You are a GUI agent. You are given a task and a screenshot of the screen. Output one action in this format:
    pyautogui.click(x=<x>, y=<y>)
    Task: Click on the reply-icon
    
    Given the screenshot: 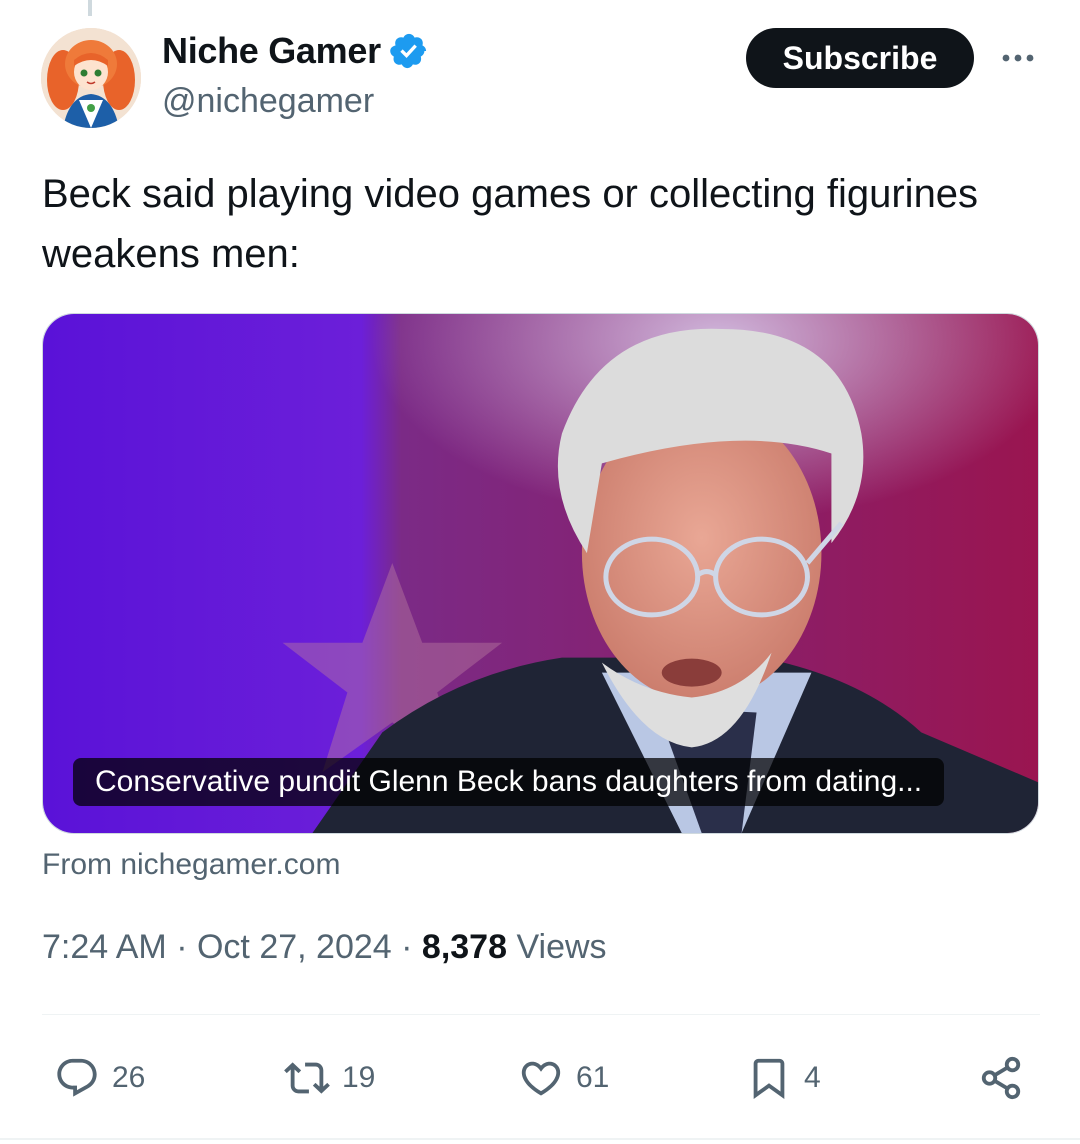 What is the action you would take?
    pyautogui.click(x=77, y=1077)
    